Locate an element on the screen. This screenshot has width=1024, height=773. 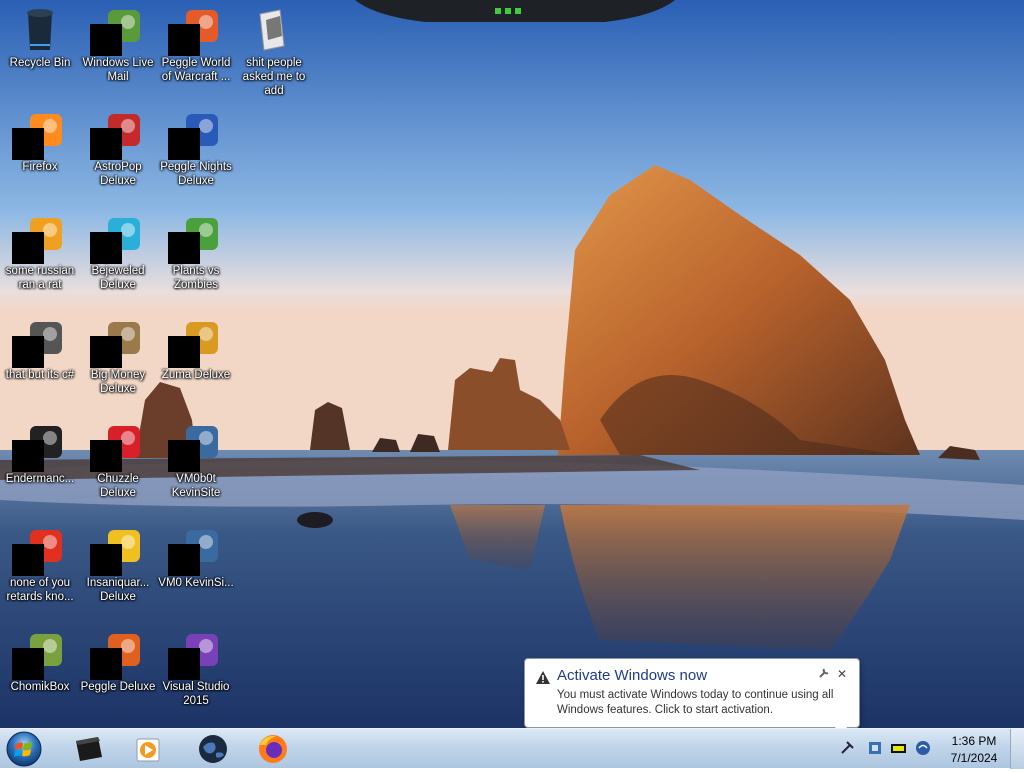
big-money-icon is located at coordinates (116, 343).